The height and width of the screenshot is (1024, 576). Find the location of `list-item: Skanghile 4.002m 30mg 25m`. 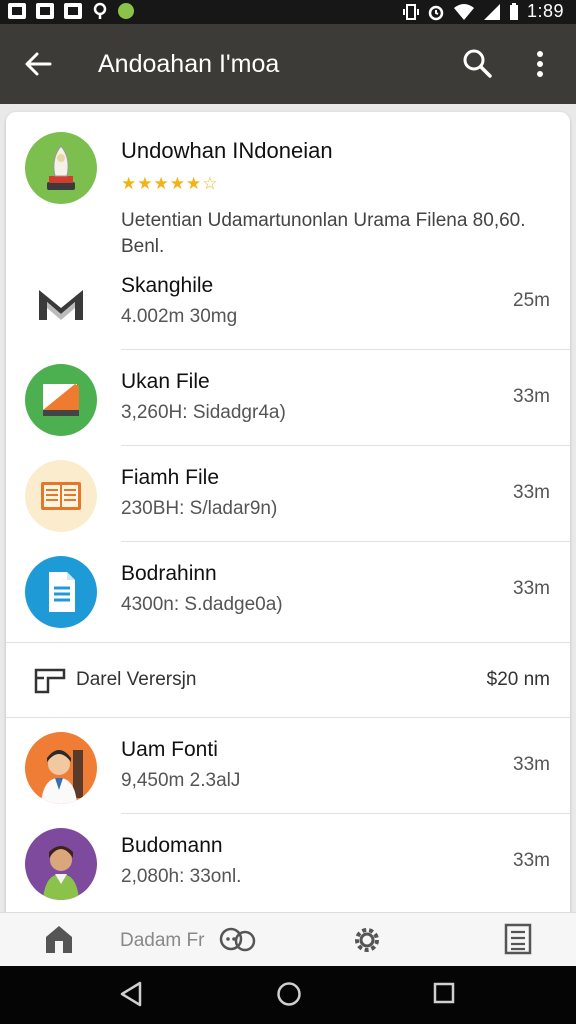

list-item: Skanghile 4.002m 30mg 25m is located at coordinates (288, 302).